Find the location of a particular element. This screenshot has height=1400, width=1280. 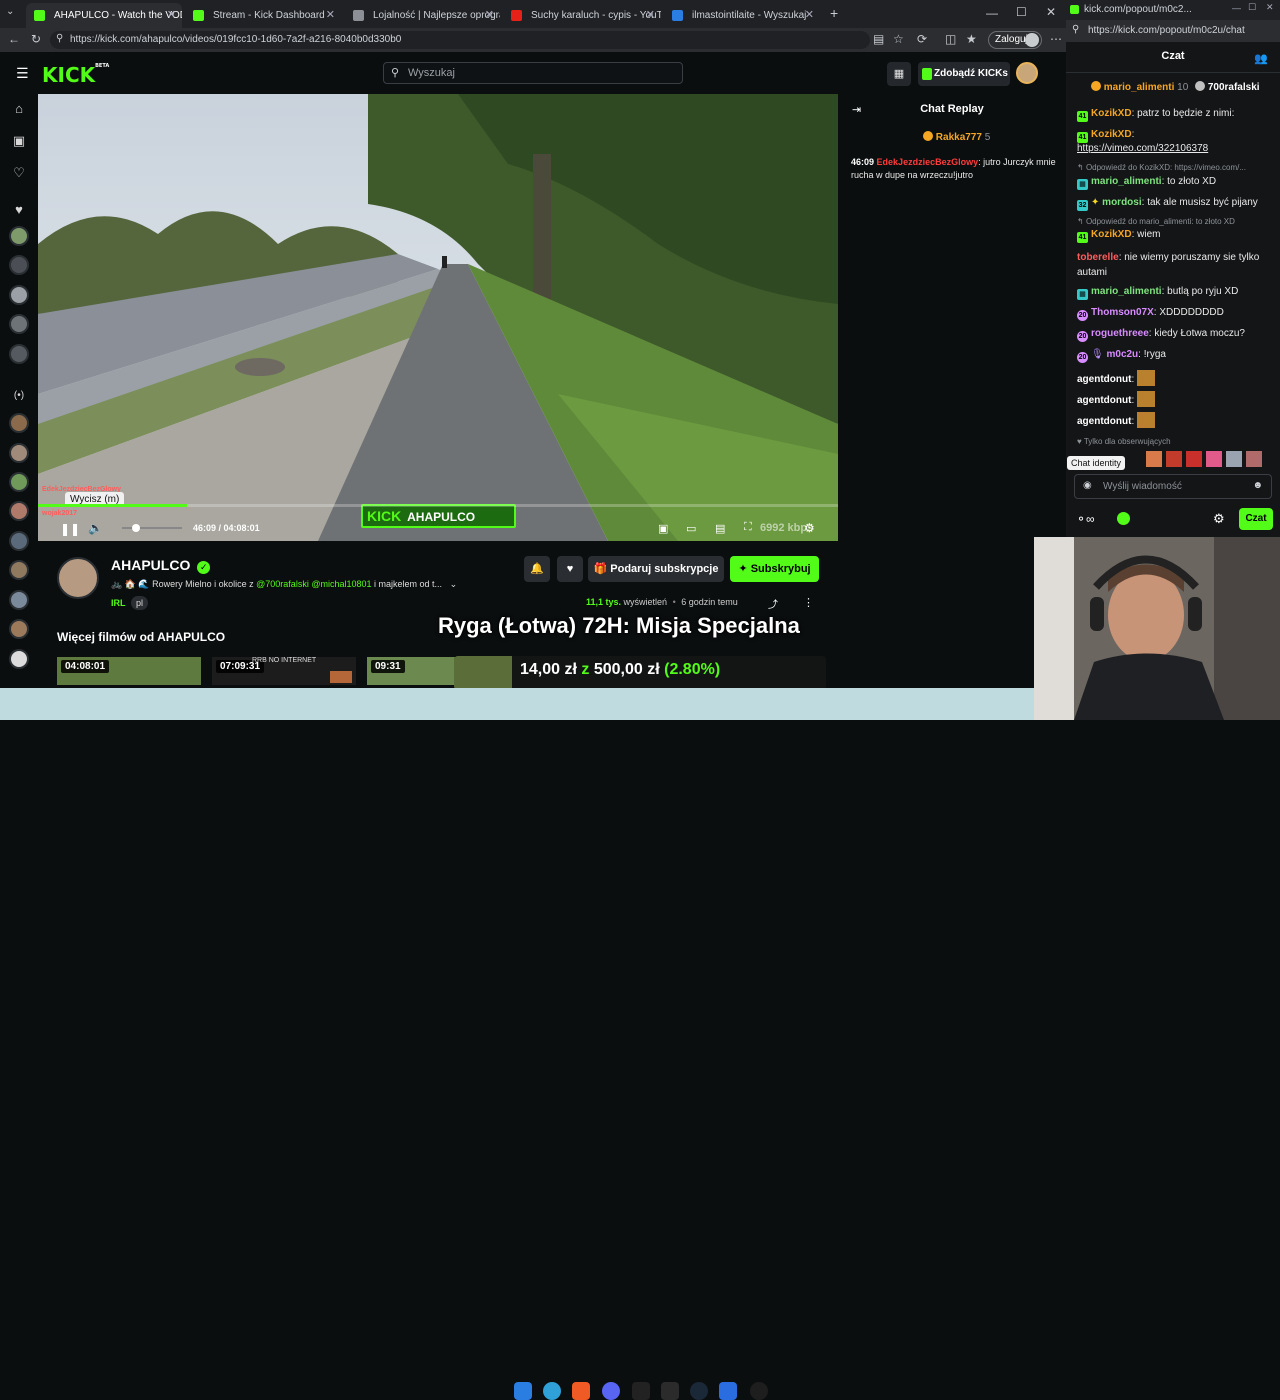

tab-ahapulco: AHAPULCO - Watch the VOD ✕ is located at coordinates (104, 15).